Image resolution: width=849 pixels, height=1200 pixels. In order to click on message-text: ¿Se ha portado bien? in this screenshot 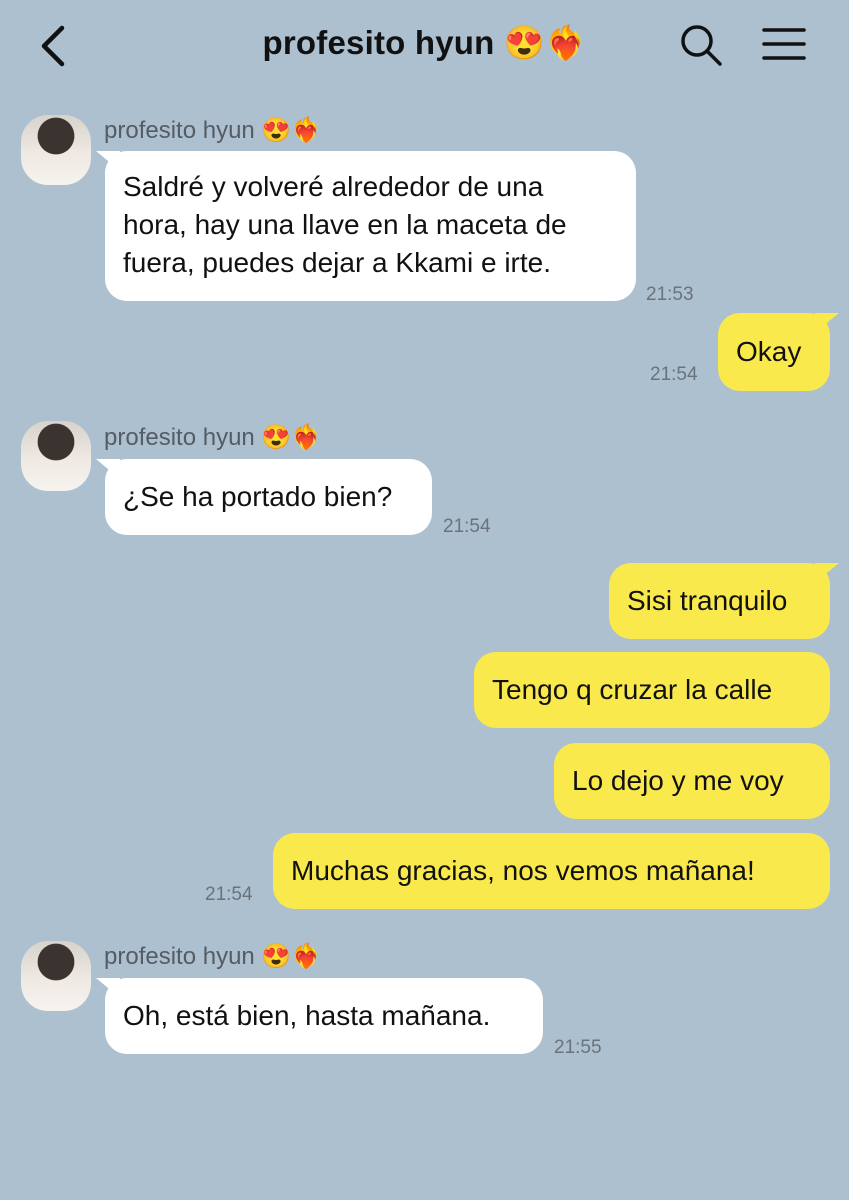, I will do `click(258, 496)`.